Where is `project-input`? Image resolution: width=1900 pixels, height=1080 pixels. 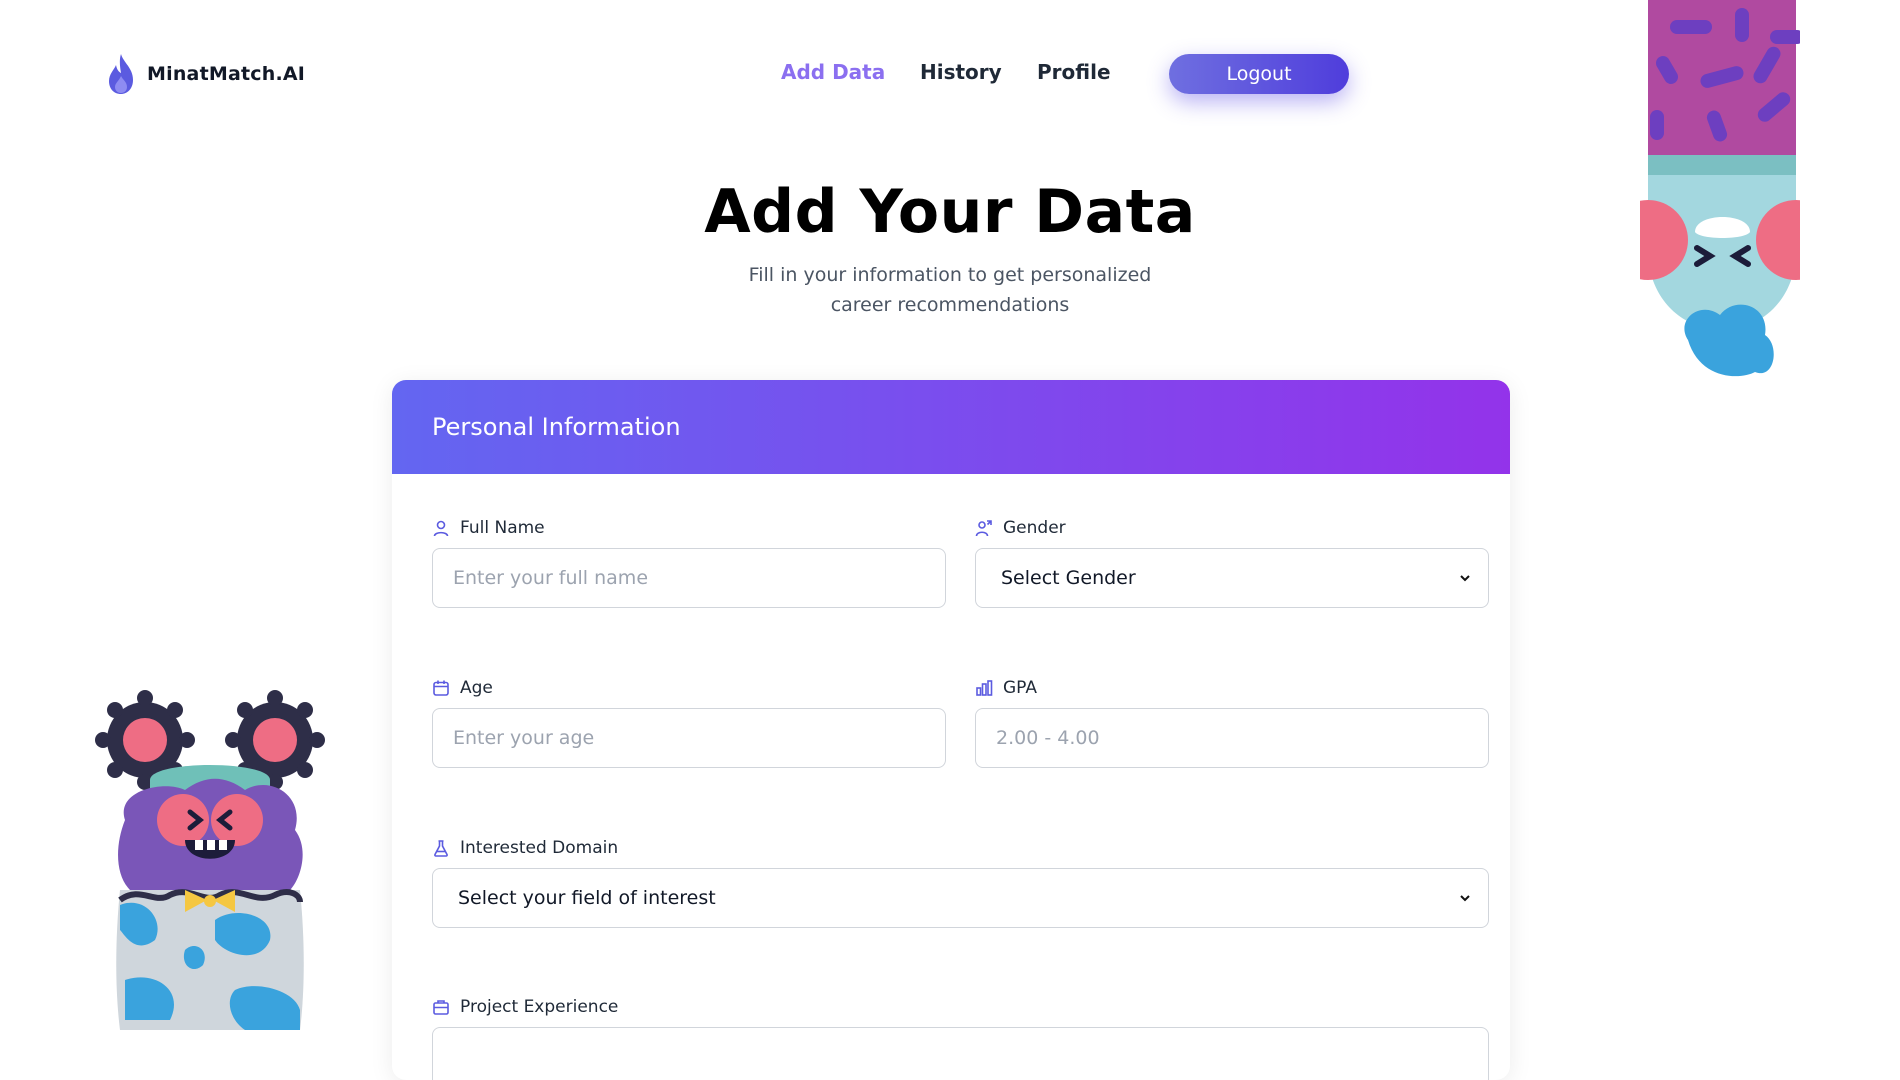
project-input is located at coordinates (960, 1053).